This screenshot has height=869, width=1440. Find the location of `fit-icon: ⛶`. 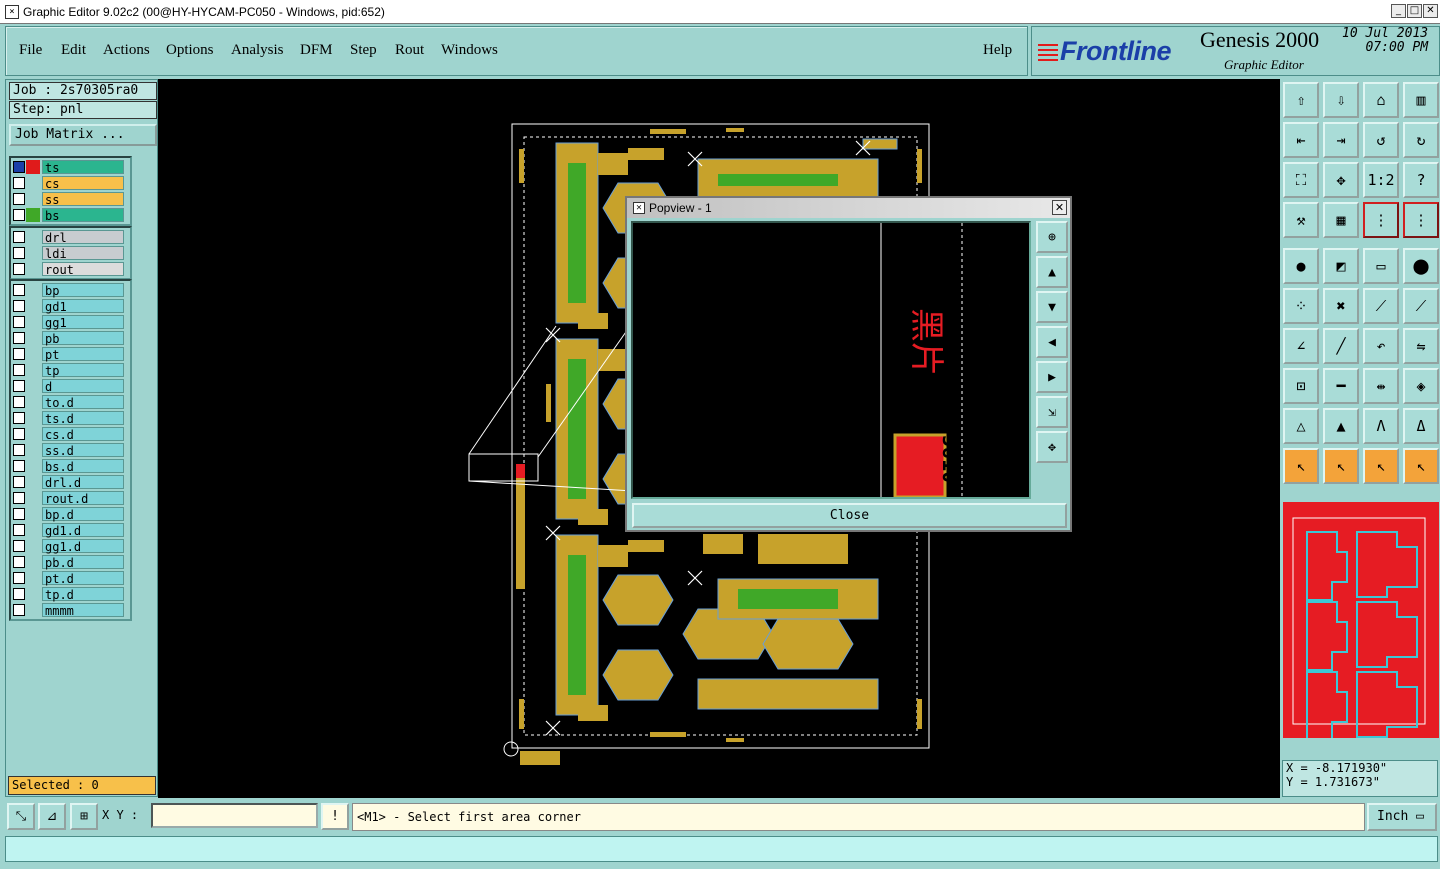

fit-icon: ⛶ is located at coordinates (1301, 180).